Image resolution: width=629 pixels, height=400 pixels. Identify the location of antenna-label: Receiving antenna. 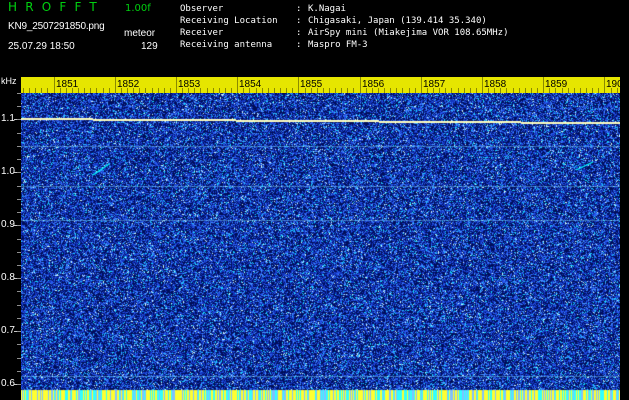
(226, 45).